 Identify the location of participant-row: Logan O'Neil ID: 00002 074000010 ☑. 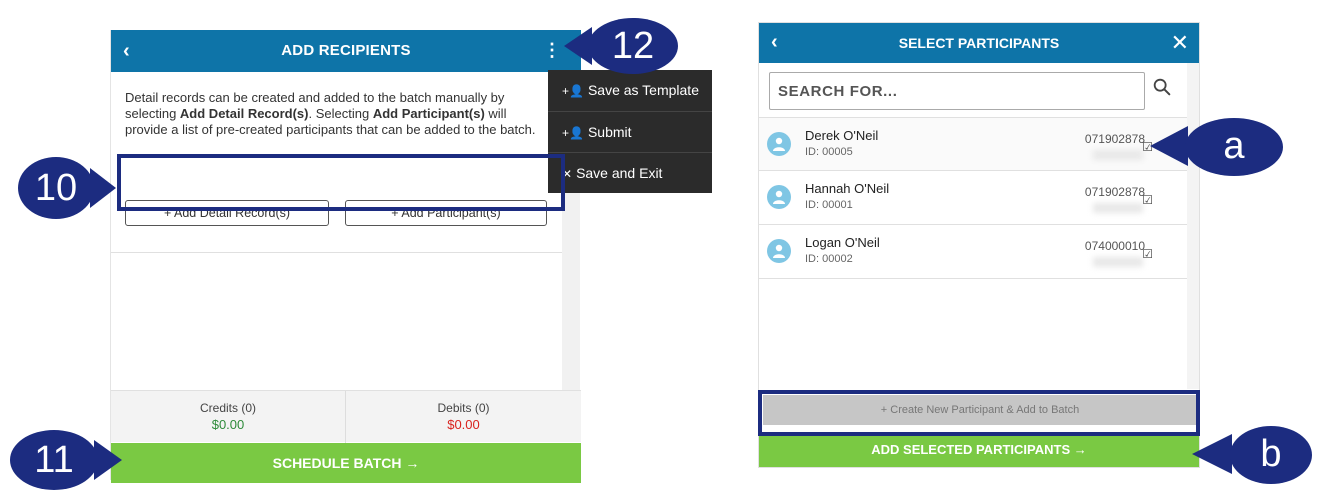
(973, 252).